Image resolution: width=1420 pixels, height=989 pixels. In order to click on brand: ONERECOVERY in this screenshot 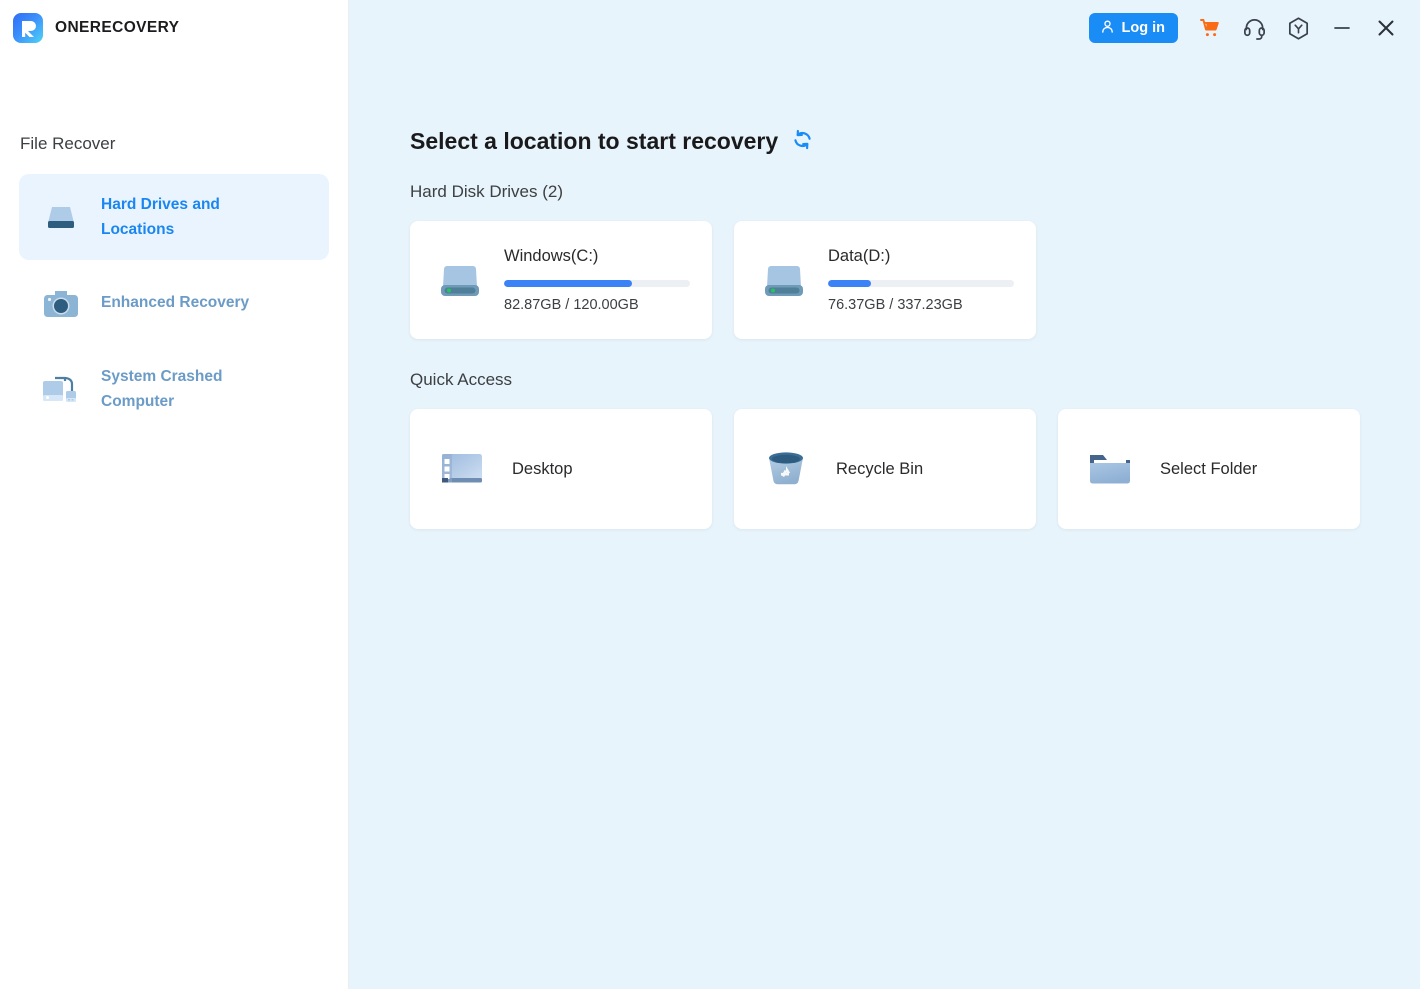, I will do `click(174, 28)`.